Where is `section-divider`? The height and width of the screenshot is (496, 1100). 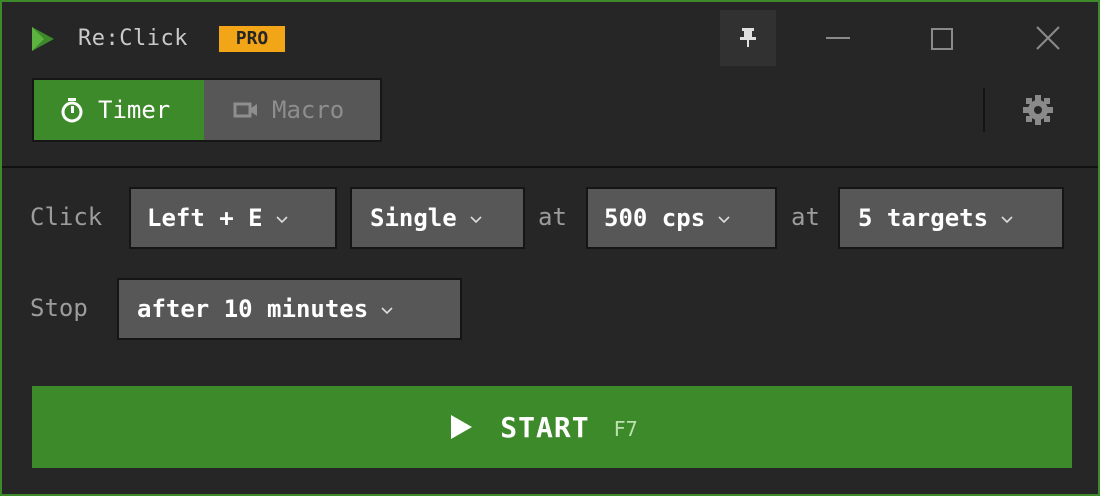 section-divider is located at coordinates (550, 167).